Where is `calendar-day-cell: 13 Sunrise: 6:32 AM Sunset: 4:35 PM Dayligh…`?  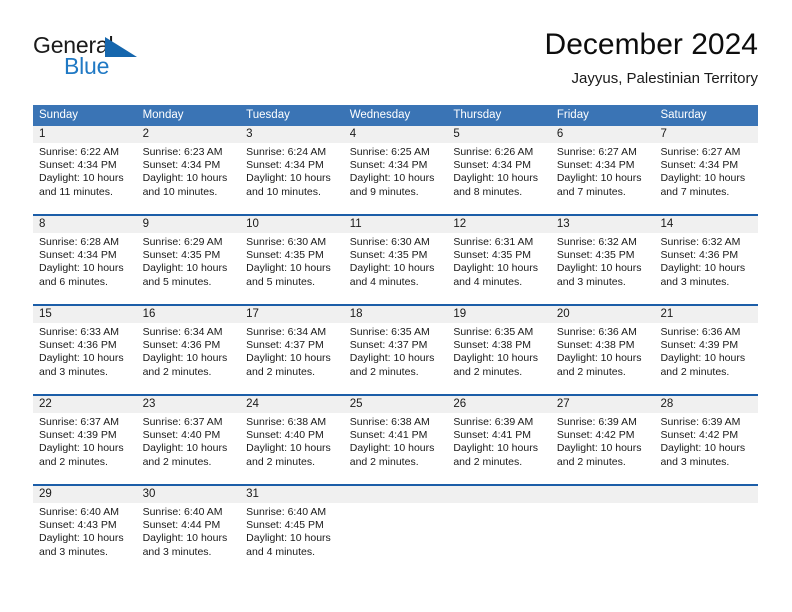
calendar-day-cell: 13 Sunrise: 6:32 AM Sunset: 4:35 PM Dayligh… is located at coordinates (602, 256).